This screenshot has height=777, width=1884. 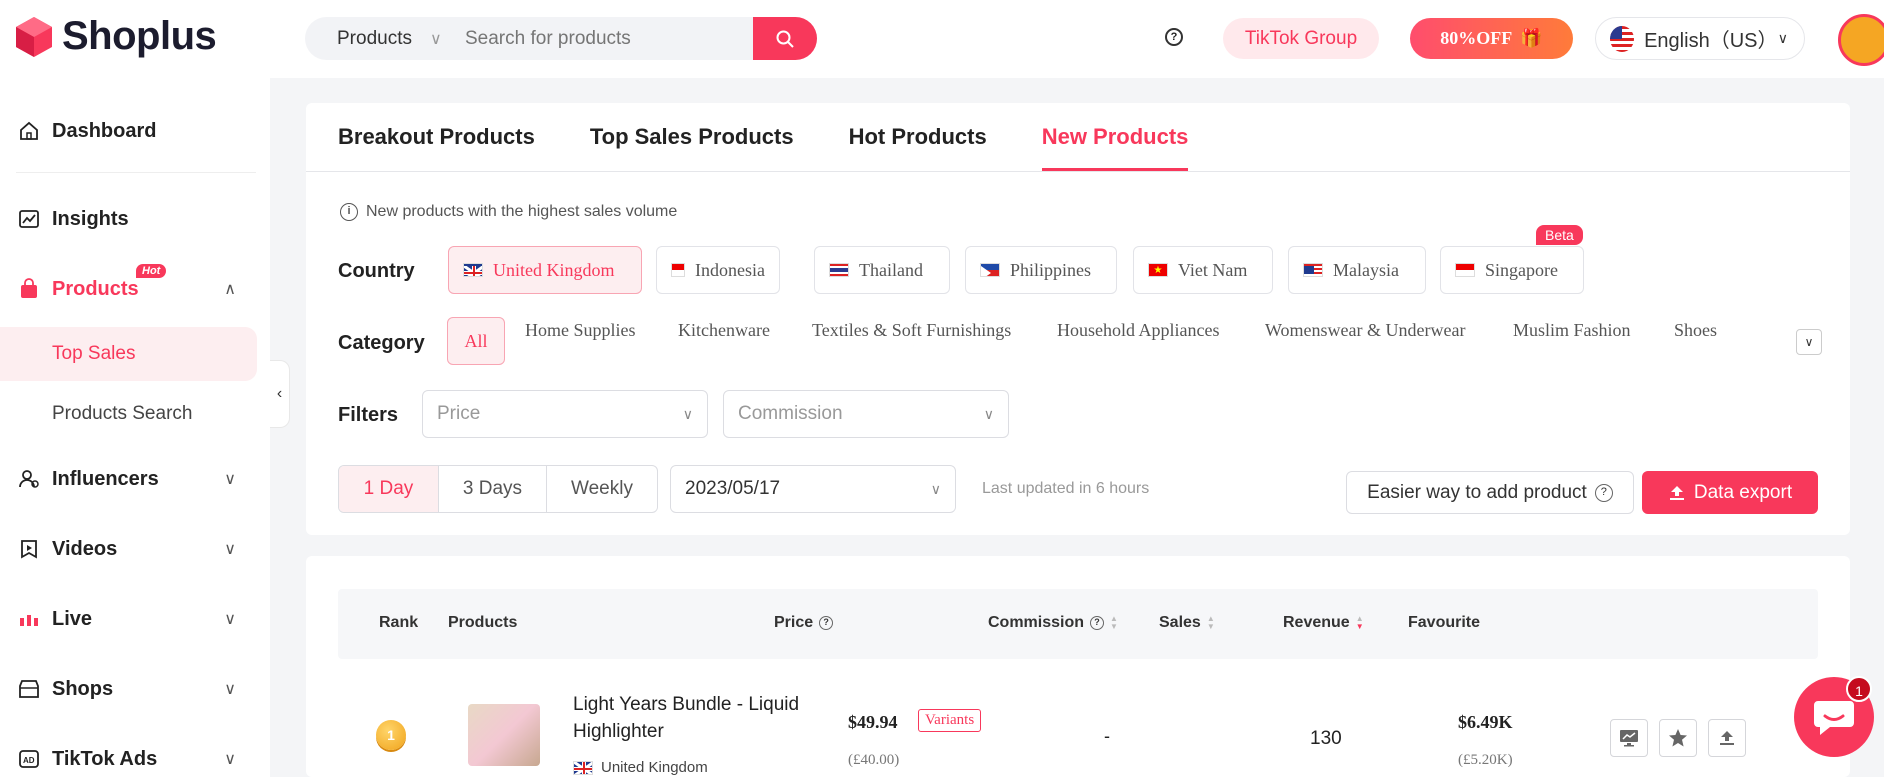 I want to click on search-category-select: Products ∨, so click(x=385, y=39).